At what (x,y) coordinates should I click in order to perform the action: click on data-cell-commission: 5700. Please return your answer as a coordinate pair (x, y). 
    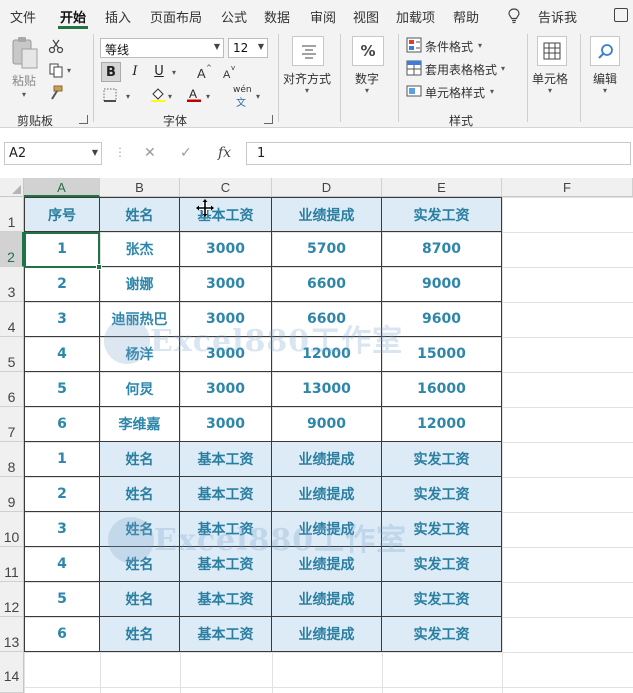
    Looking at the image, I should click on (327, 249).